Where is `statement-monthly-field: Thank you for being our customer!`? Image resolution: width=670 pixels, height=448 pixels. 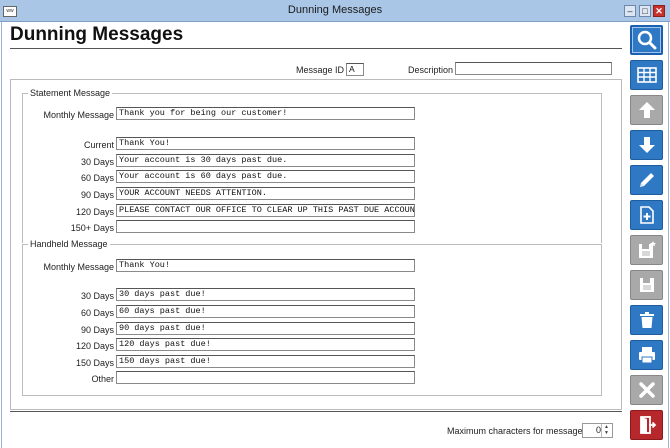 statement-monthly-field: Thank you for being our customer! is located at coordinates (265, 113).